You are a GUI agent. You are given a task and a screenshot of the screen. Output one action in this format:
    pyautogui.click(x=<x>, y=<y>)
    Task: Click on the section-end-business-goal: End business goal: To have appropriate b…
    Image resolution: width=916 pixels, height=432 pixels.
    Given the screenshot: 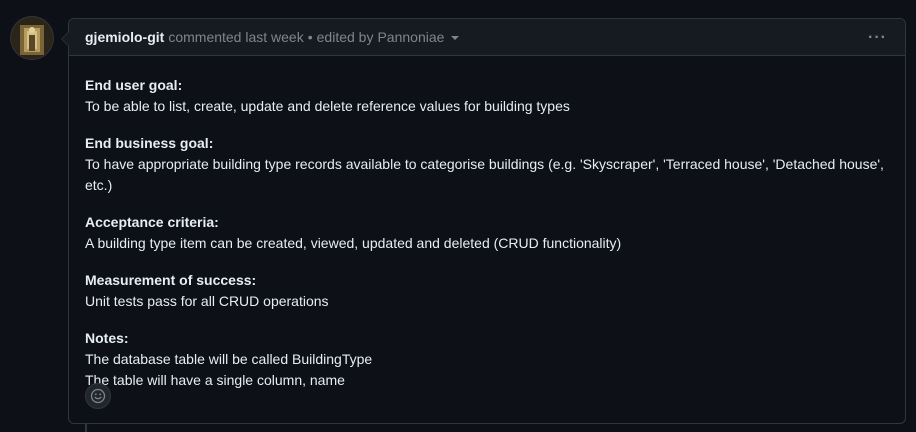 What is the action you would take?
    pyautogui.click(x=487, y=164)
    